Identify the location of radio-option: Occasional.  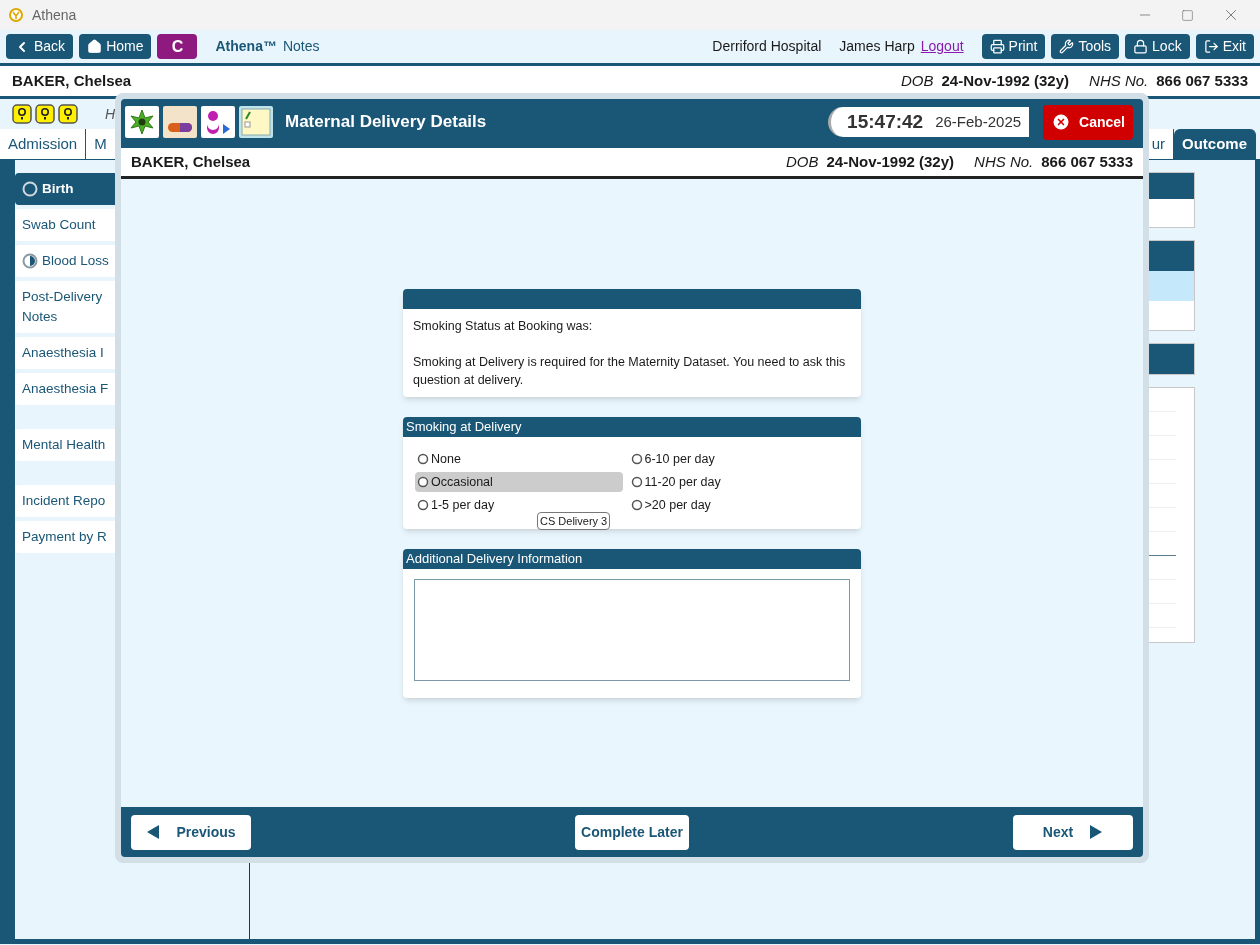
(519, 482).